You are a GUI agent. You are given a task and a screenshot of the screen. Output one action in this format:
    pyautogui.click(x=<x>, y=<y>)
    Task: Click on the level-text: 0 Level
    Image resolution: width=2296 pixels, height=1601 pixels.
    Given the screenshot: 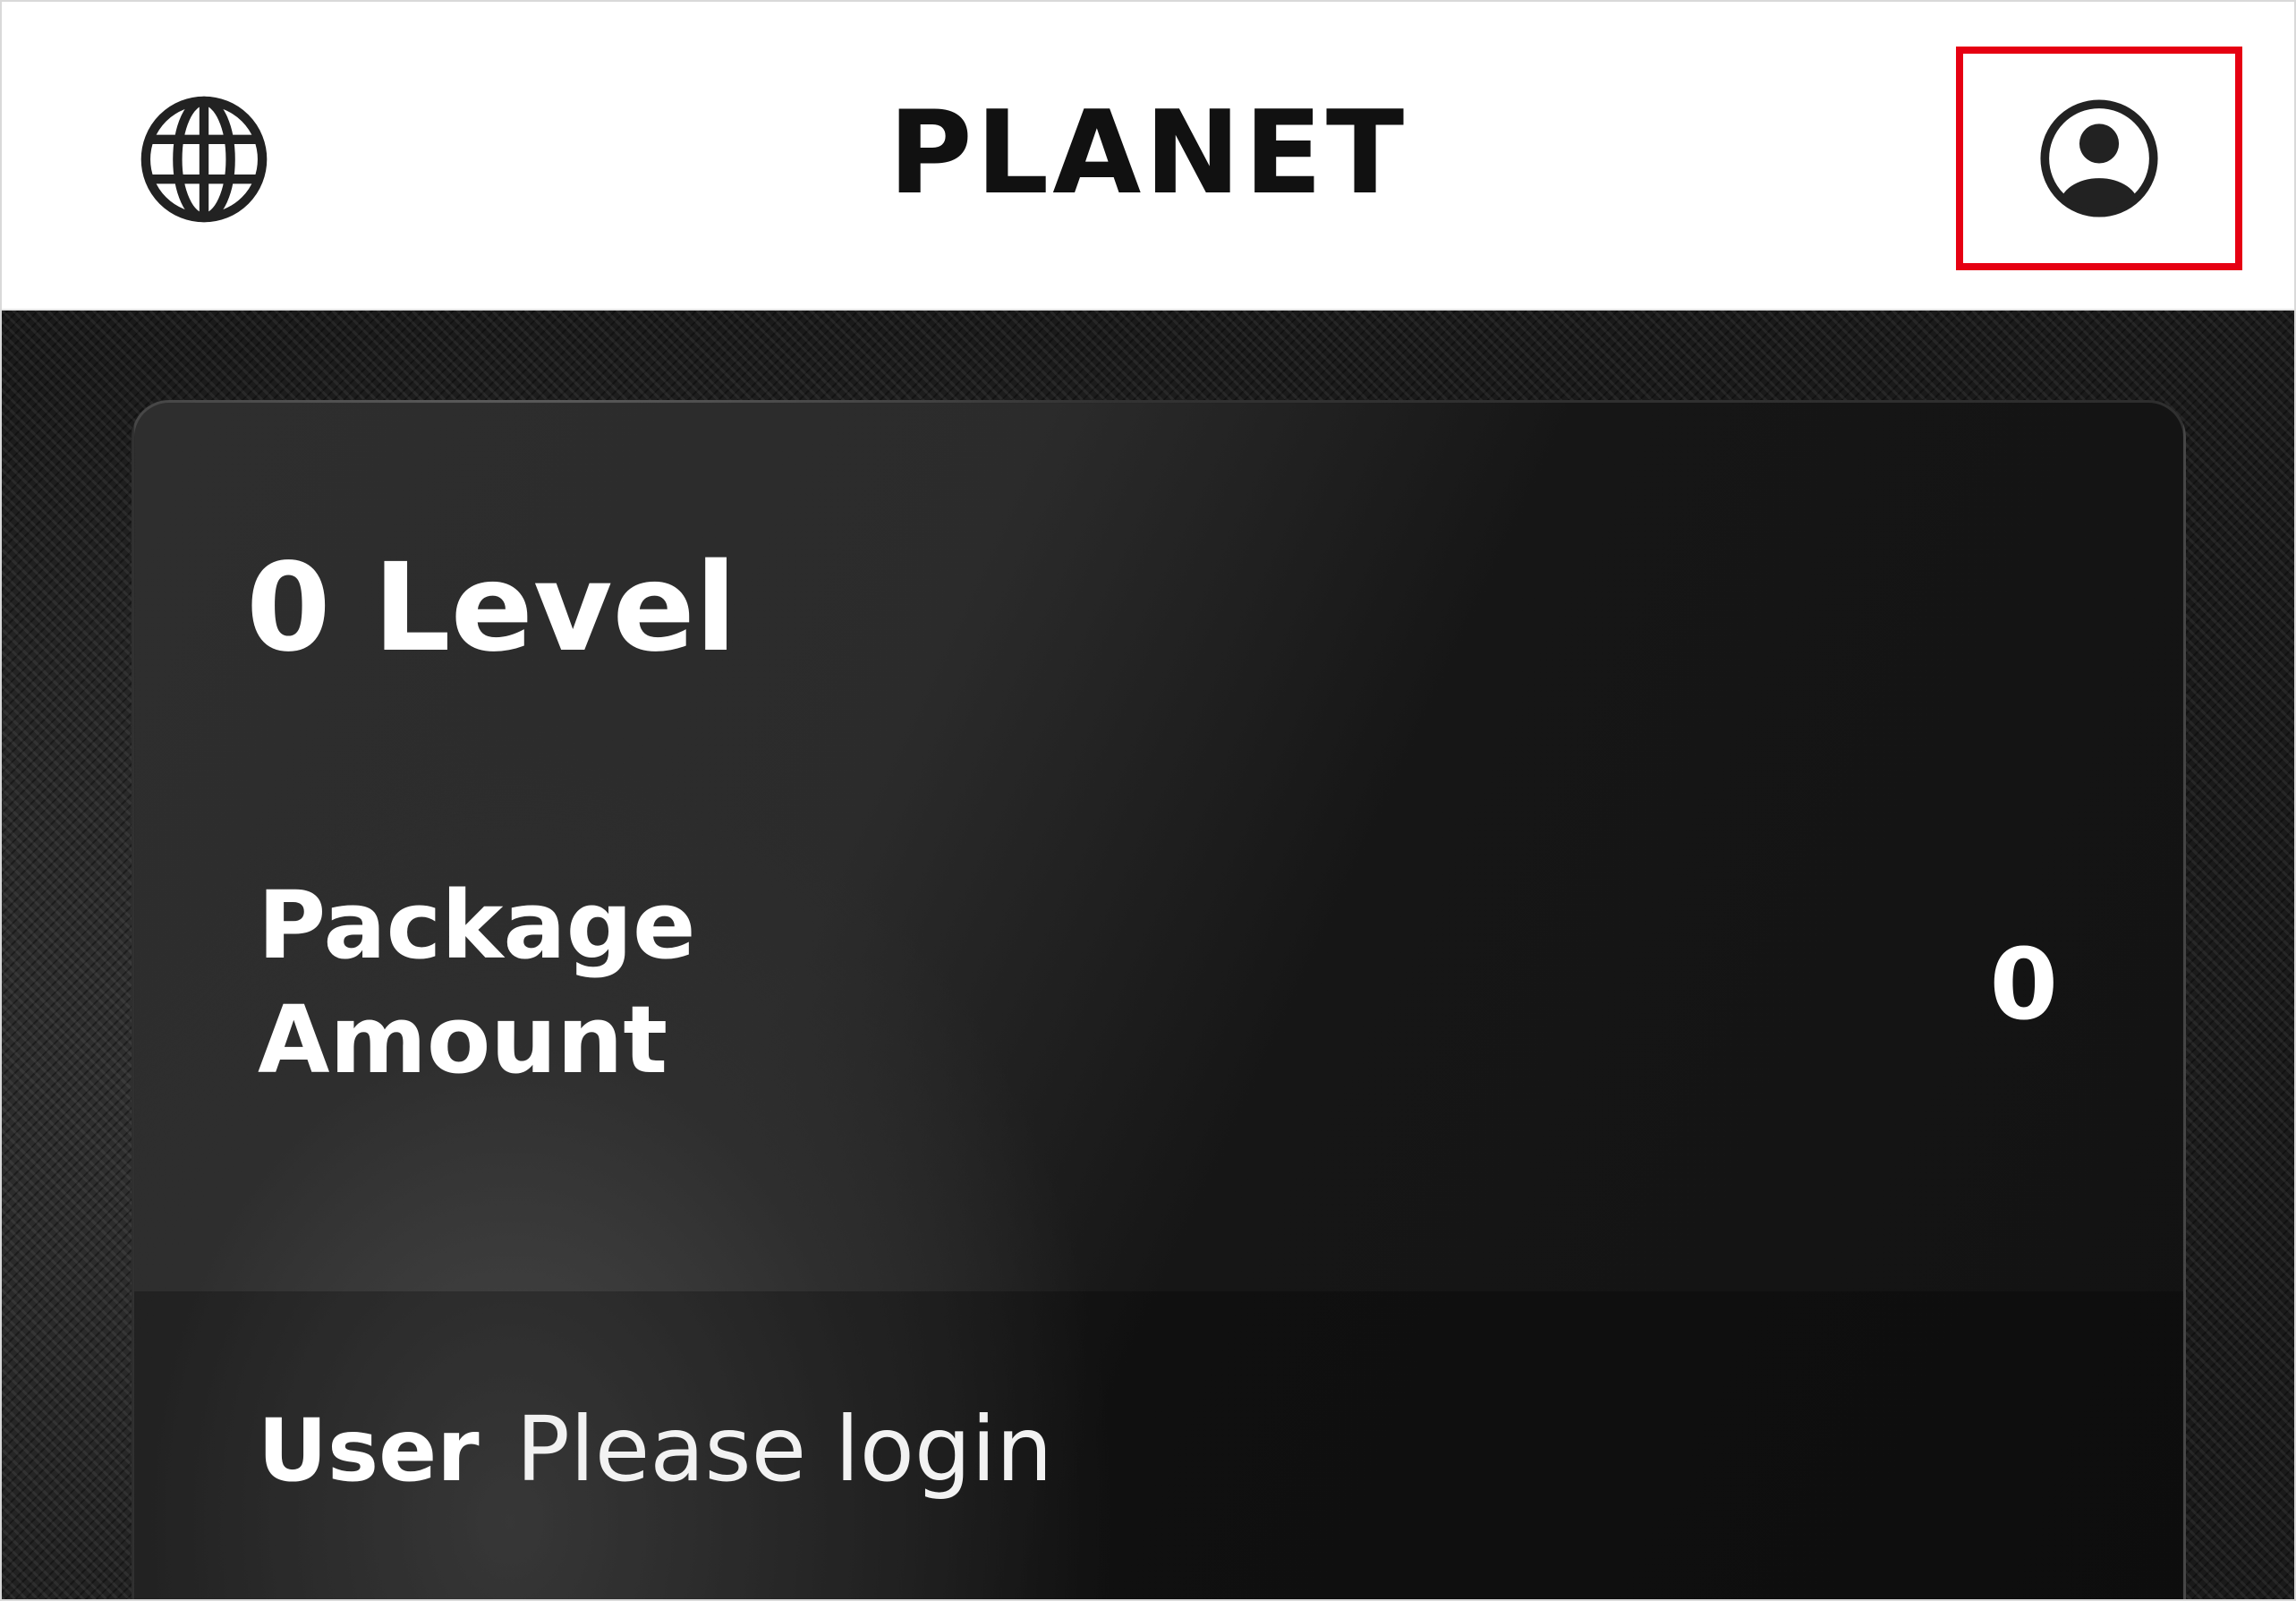 What is the action you would take?
    pyautogui.click(x=491, y=608)
    